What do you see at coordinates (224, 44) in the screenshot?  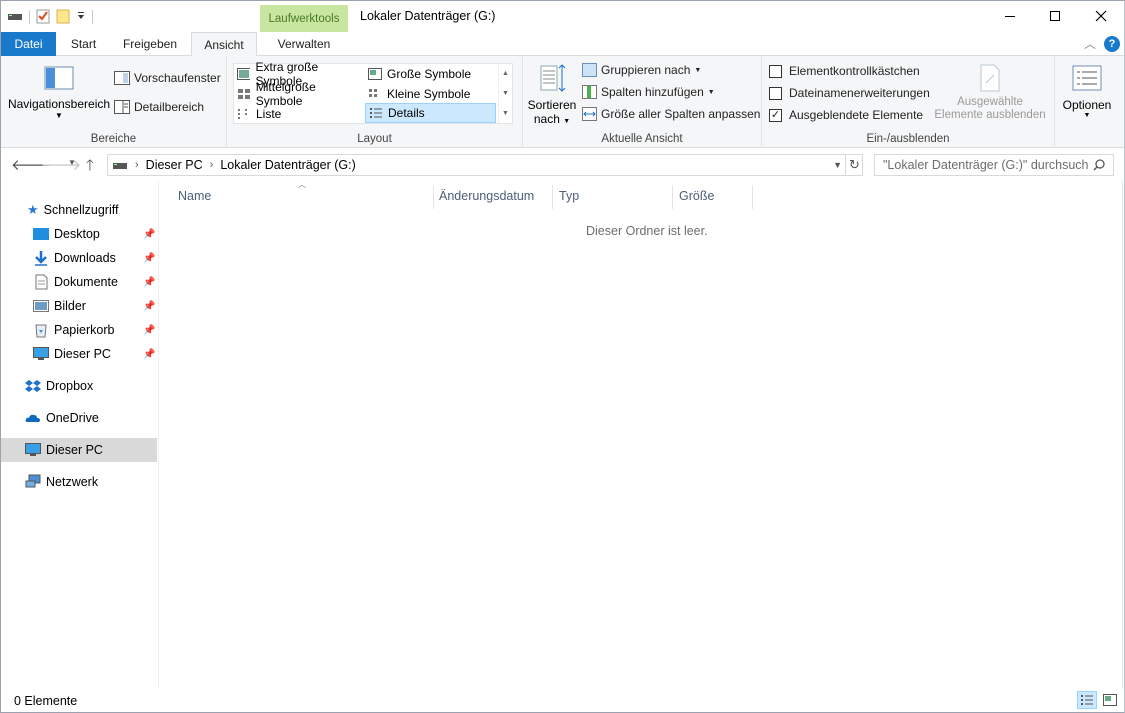 I see `tab-view: Ansicht` at bounding box center [224, 44].